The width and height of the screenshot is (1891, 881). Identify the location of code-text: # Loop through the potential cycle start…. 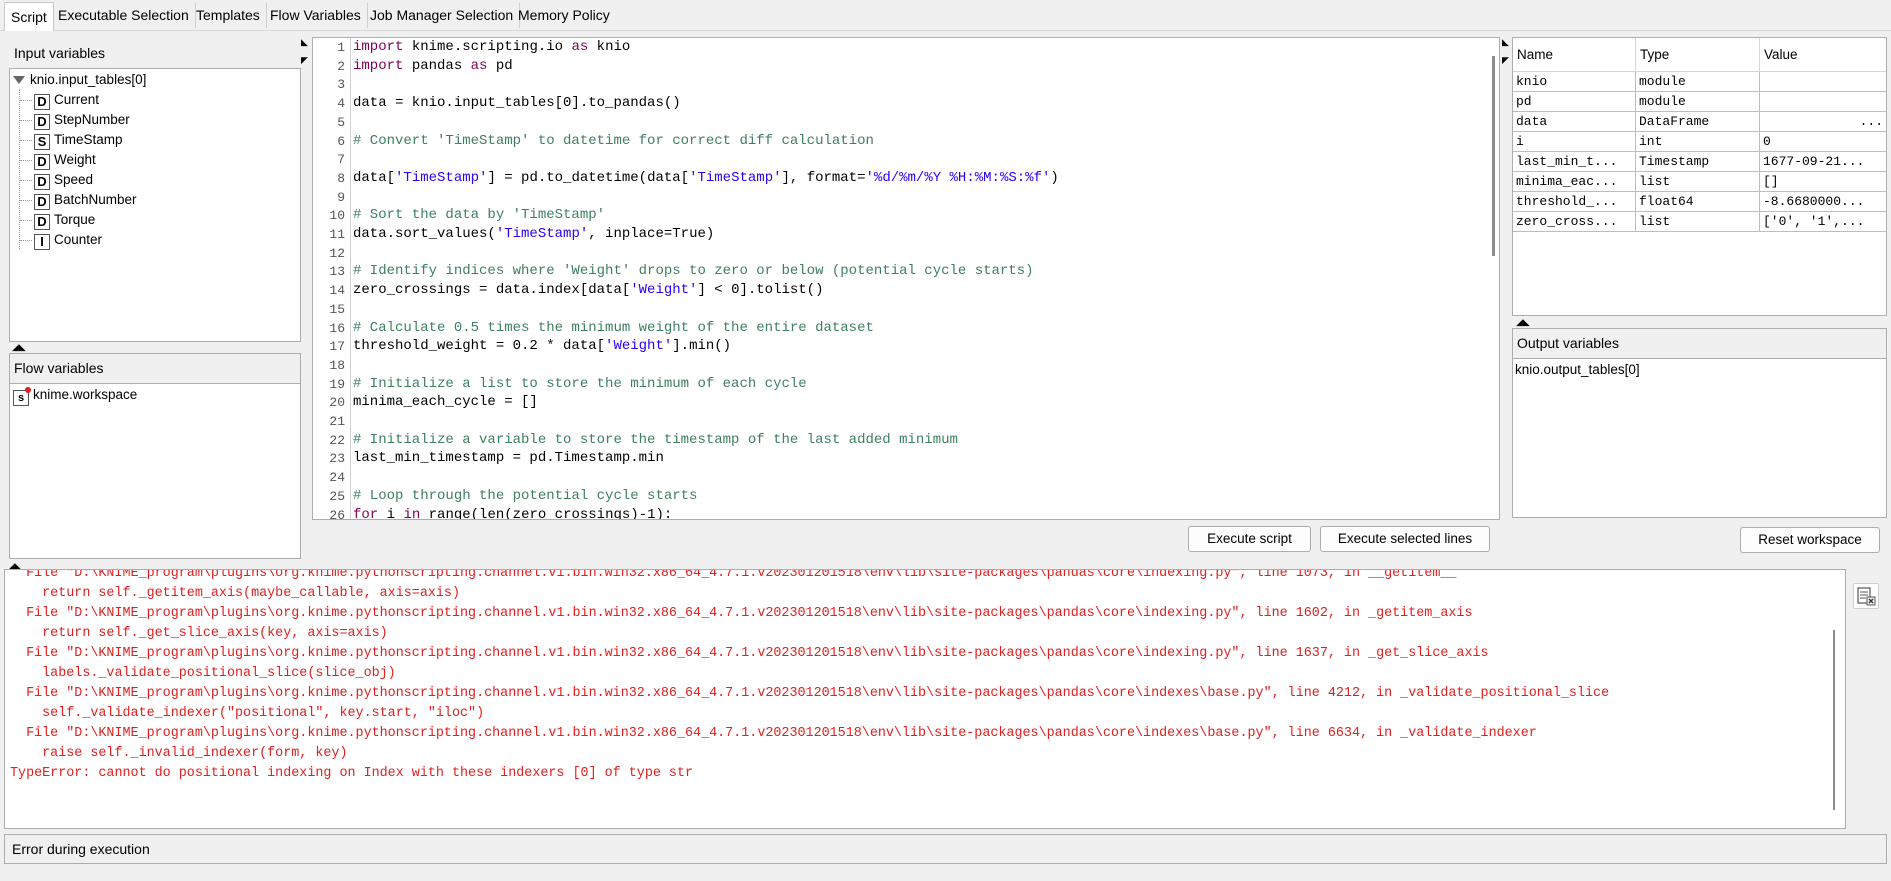
(525, 496).